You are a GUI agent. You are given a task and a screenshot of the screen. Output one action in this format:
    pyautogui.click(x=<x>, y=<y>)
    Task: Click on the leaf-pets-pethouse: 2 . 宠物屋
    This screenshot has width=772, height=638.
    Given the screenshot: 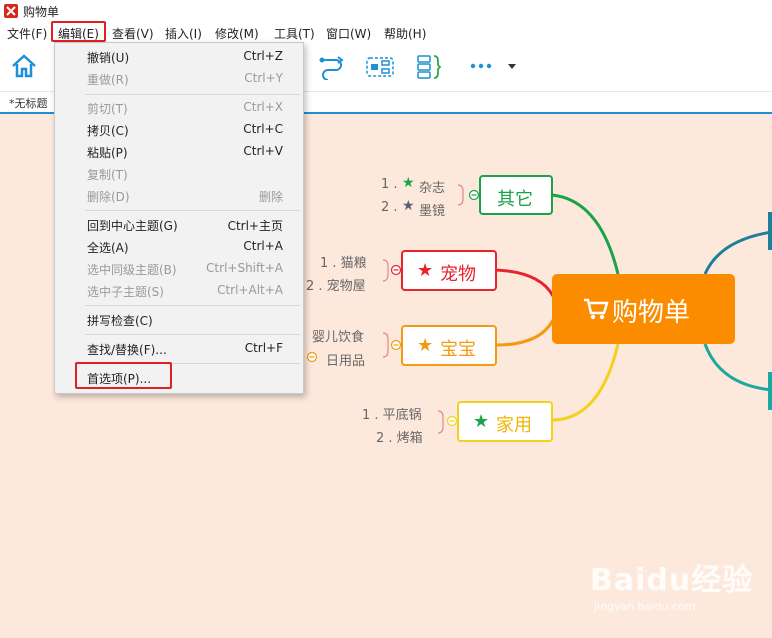 What is the action you would take?
    pyautogui.click(x=336, y=284)
    